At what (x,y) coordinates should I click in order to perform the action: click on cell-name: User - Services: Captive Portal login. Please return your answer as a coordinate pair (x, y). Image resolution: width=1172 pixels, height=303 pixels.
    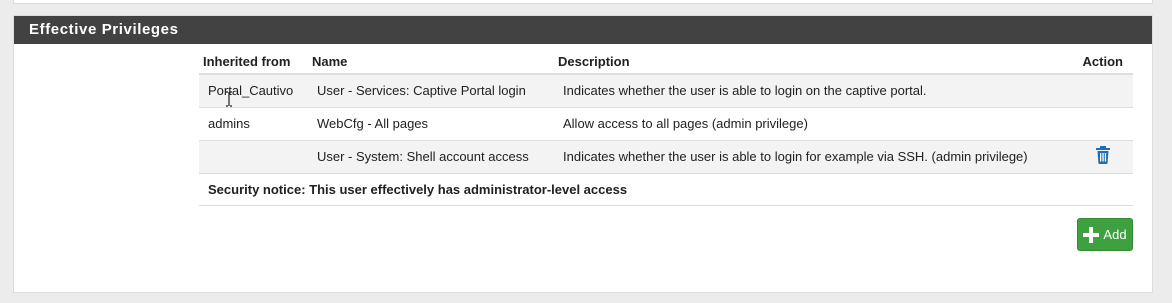
    Looking at the image, I should click on (431, 90).